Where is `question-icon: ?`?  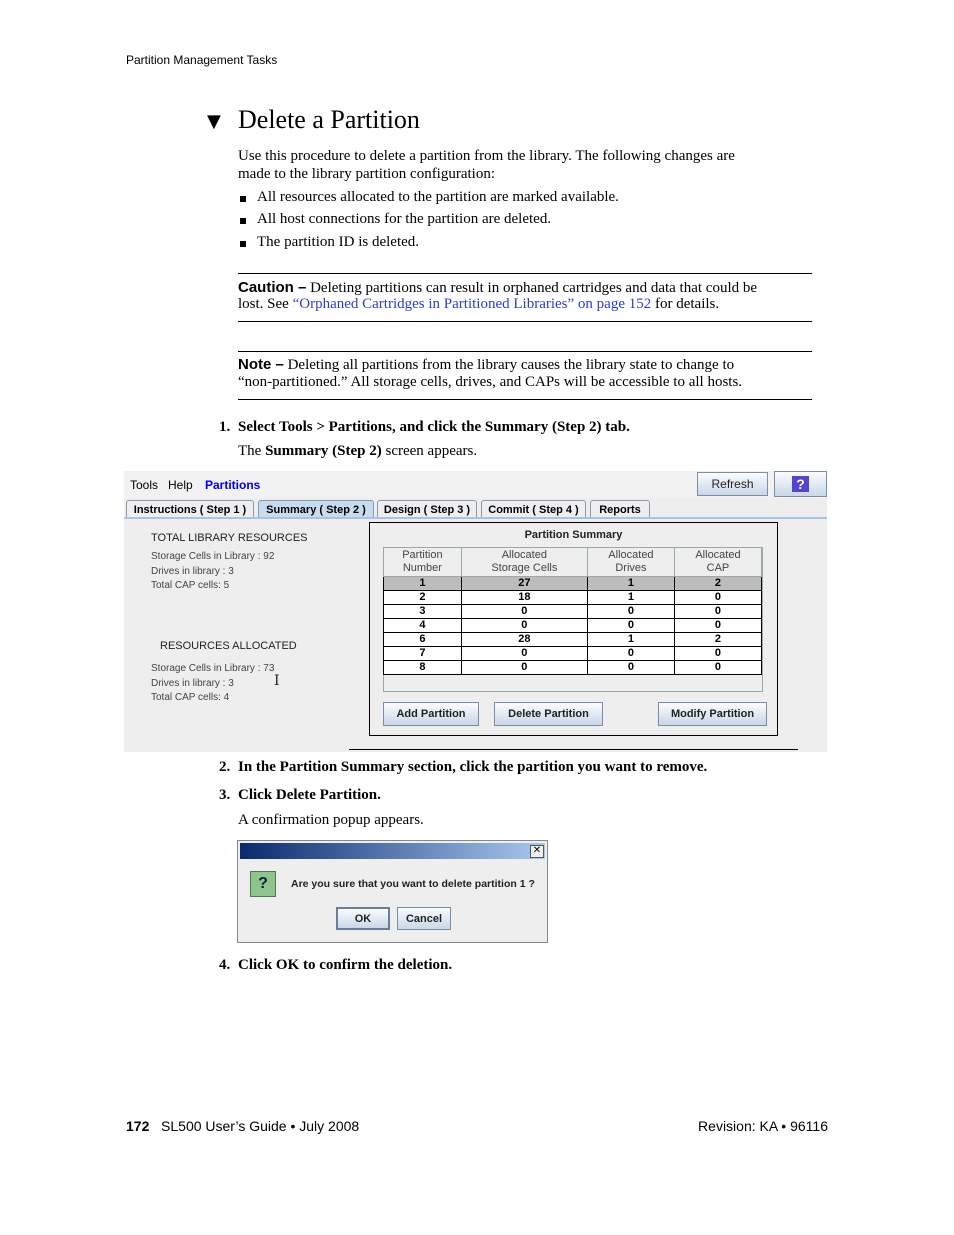 question-icon: ? is located at coordinates (263, 884).